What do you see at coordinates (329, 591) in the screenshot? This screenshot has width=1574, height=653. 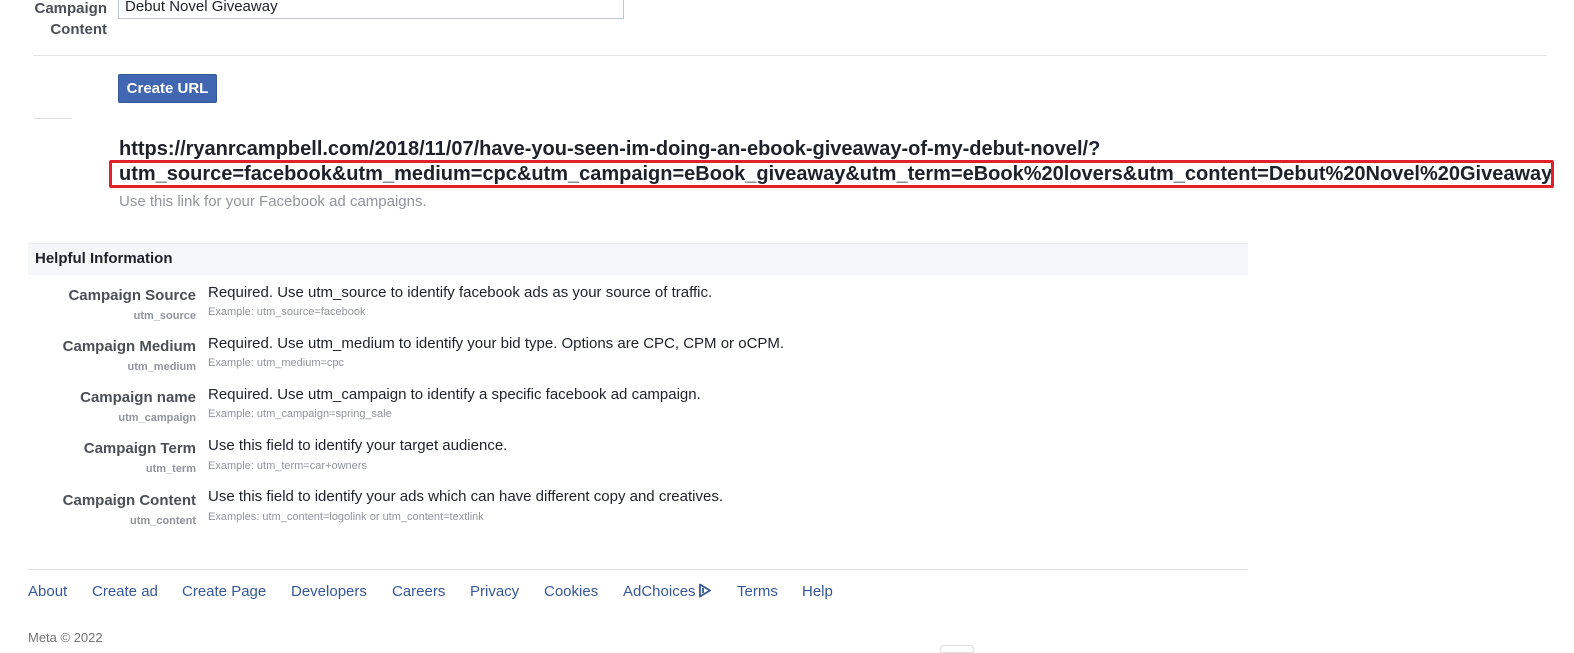 I see `footer-link-developers: Developers` at bounding box center [329, 591].